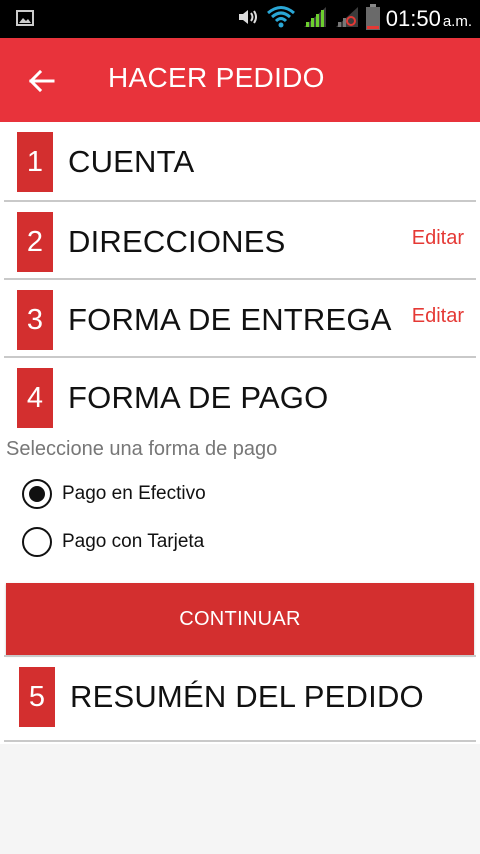 This screenshot has height=854, width=480. I want to click on battery-icon, so click(372, 19).